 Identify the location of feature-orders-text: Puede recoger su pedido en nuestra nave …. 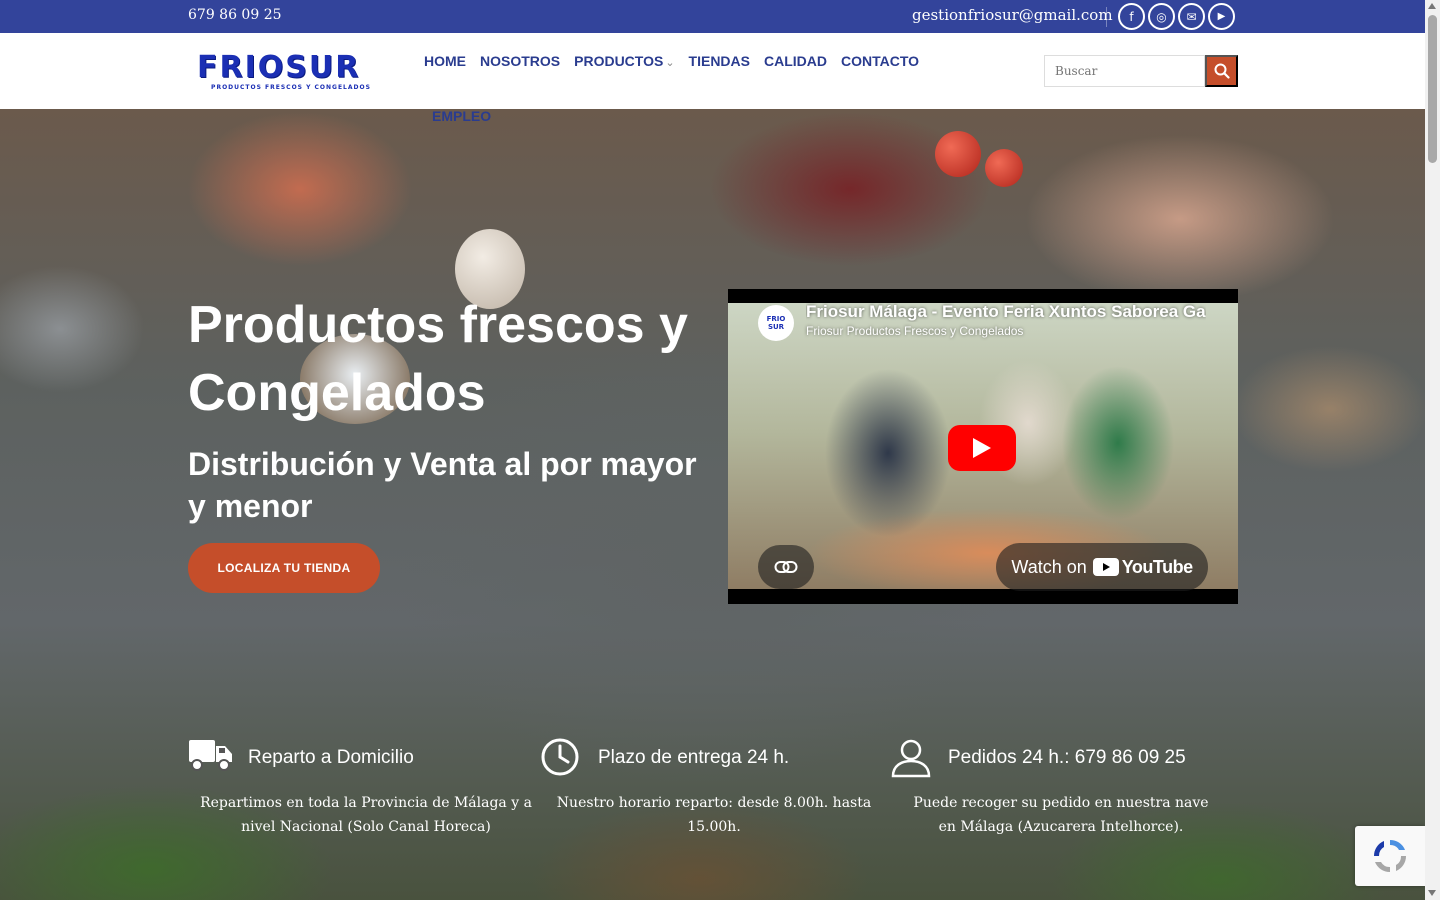
(1061, 815).